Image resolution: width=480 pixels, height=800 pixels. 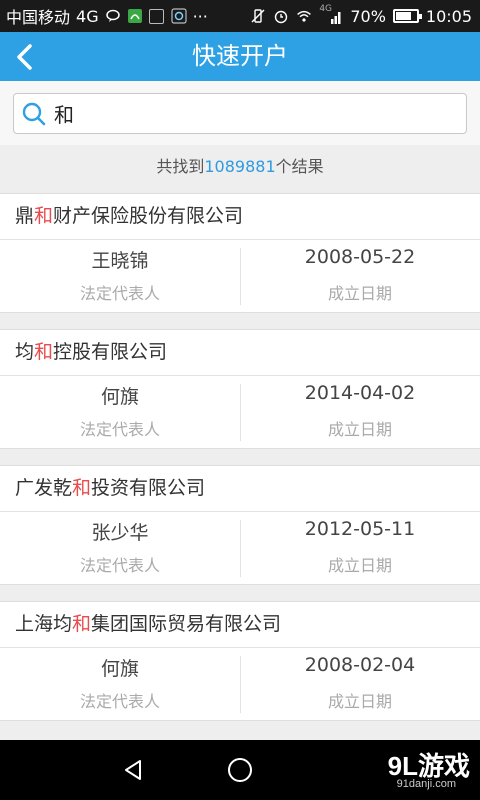 I want to click on result-count-number: 1089881, so click(x=240, y=166).